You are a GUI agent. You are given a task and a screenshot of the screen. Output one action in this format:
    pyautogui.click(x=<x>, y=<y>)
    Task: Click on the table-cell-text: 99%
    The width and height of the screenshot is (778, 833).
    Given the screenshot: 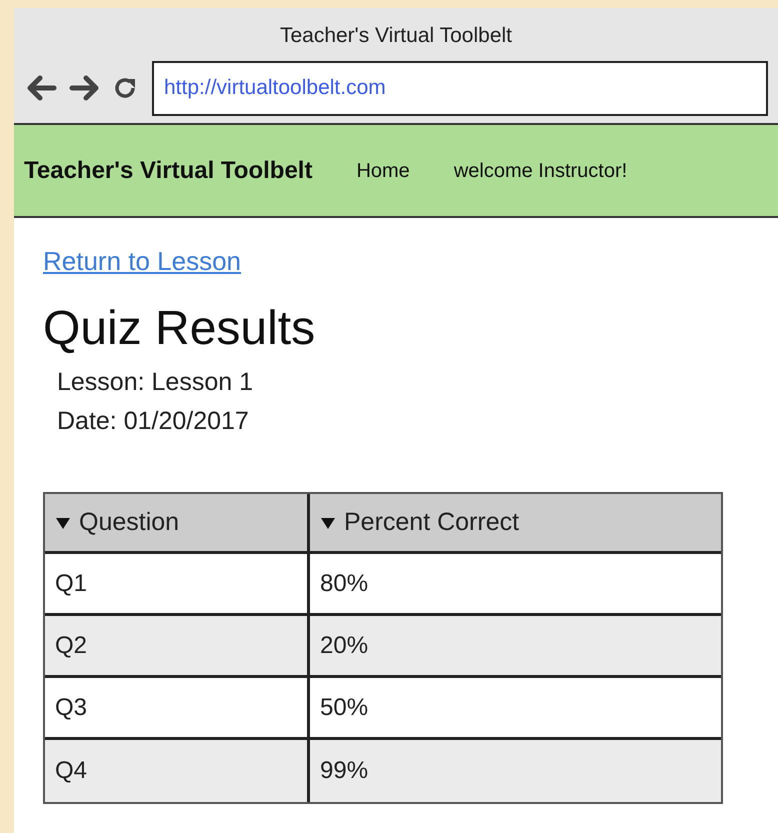 What is the action you would take?
    pyautogui.click(x=344, y=771)
    